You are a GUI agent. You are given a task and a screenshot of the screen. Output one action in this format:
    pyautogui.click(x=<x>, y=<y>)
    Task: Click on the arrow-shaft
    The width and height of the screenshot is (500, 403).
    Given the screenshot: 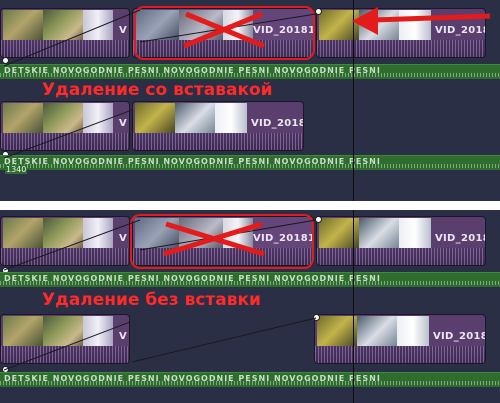 What is the action you would take?
    pyautogui.click(x=431, y=18)
    